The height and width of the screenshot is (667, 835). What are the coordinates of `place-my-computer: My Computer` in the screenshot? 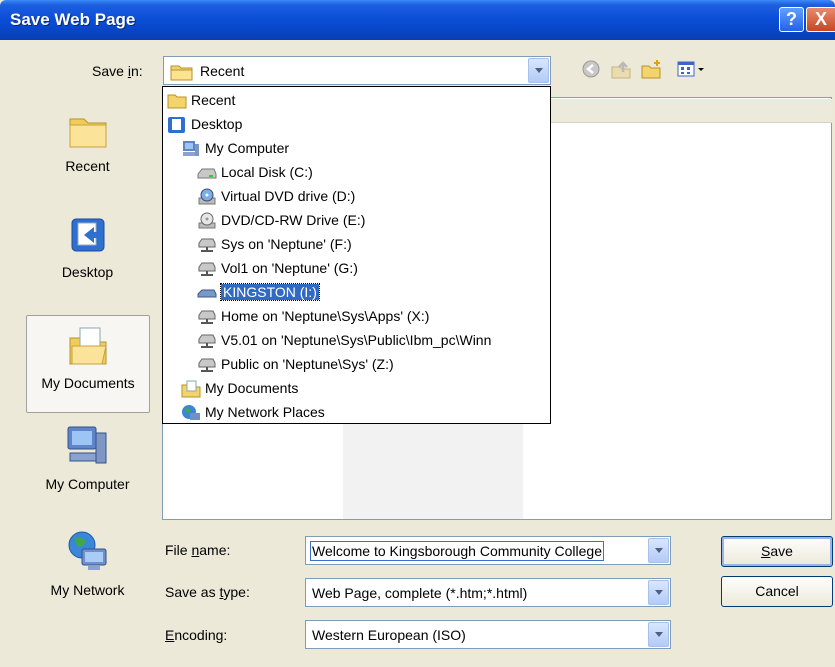 It's located at (87, 472).